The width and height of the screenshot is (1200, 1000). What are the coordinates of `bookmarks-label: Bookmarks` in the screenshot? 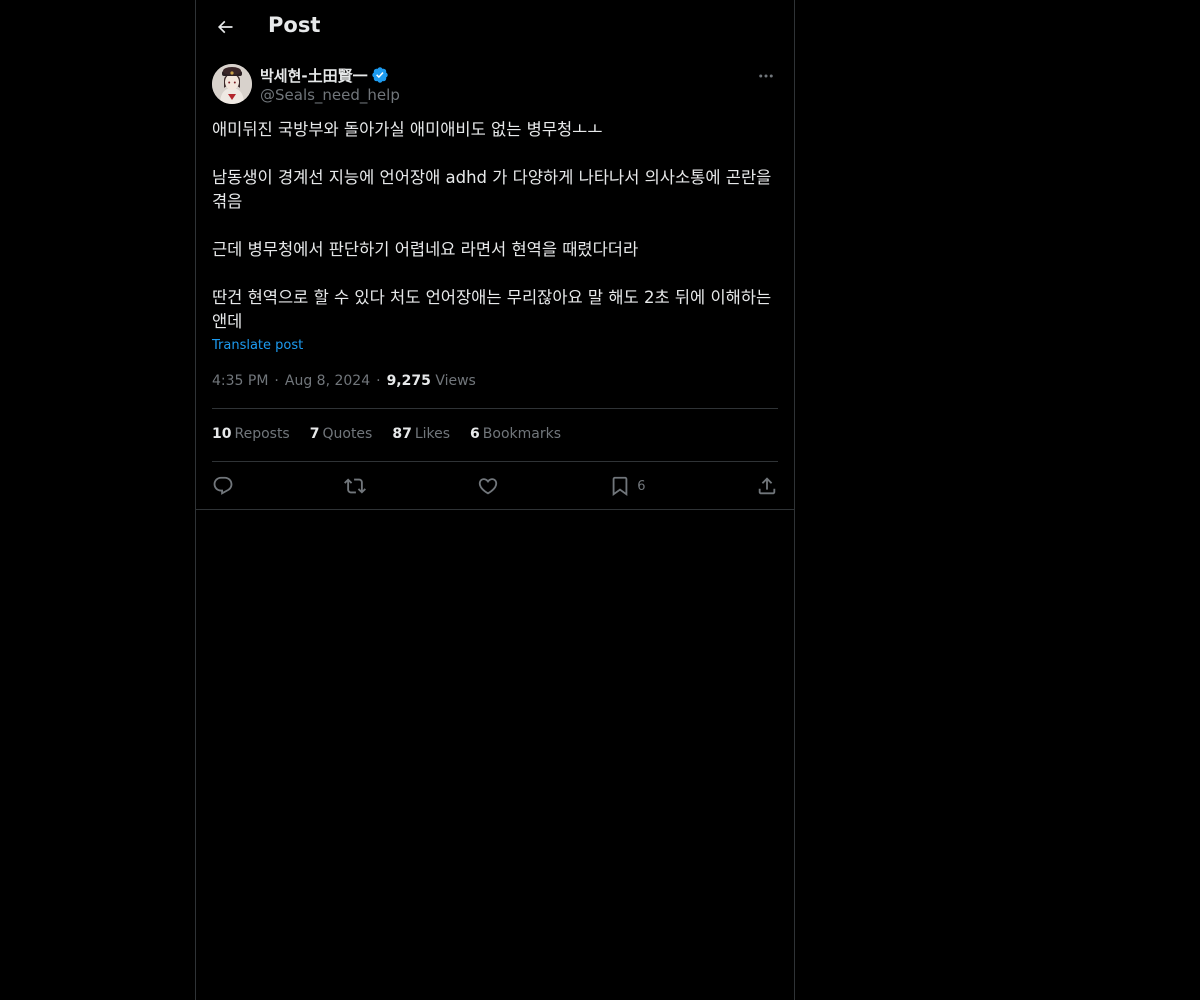 It's located at (522, 434).